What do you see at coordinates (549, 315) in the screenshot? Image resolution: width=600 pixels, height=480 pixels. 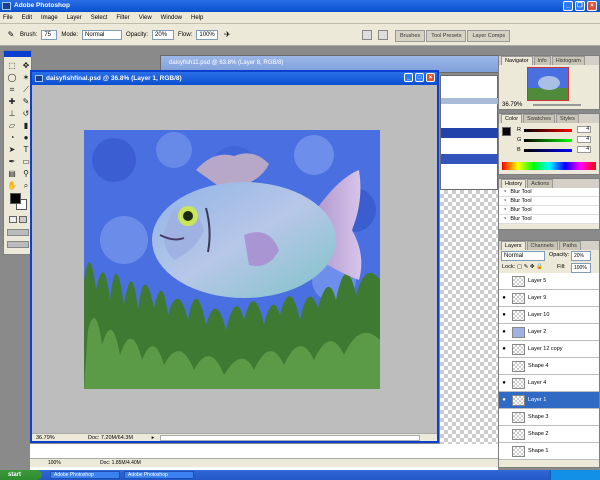 I see `layer-row: ● Layer 10` at bounding box center [549, 315].